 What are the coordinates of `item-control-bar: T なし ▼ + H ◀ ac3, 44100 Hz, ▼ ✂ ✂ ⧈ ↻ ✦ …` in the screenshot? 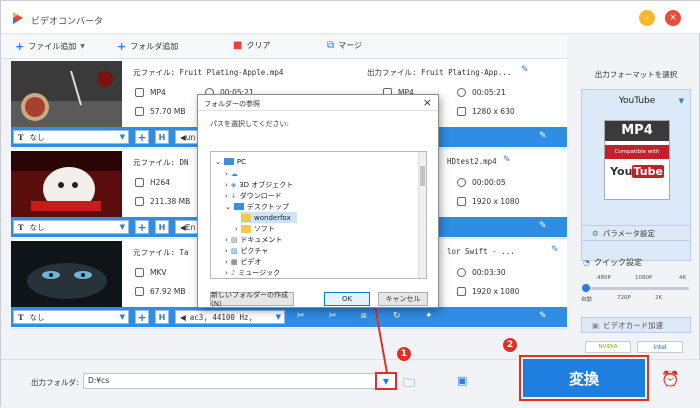 It's located at (289, 317).